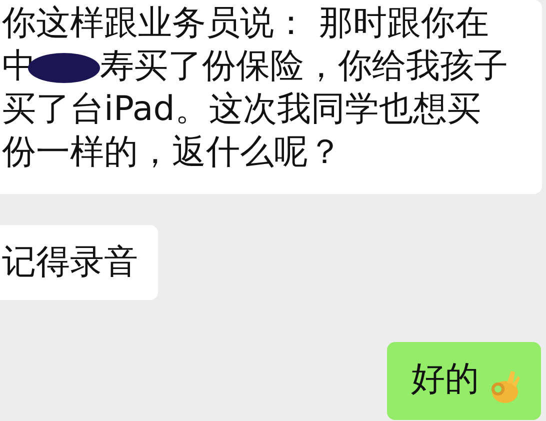 Image resolution: width=546 pixels, height=421 pixels. What do you see at coordinates (70, 262) in the screenshot?
I see `message-text: 记得录音` at bounding box center [70, 262].